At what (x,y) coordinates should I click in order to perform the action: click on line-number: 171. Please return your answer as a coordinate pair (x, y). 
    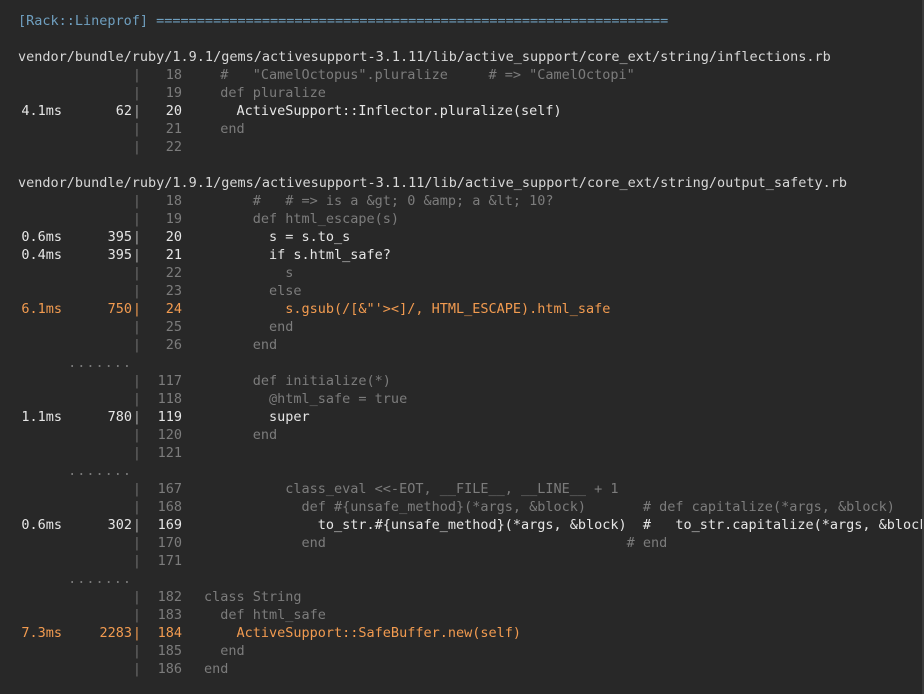
    Looking at the image, I should click on (169, 561).